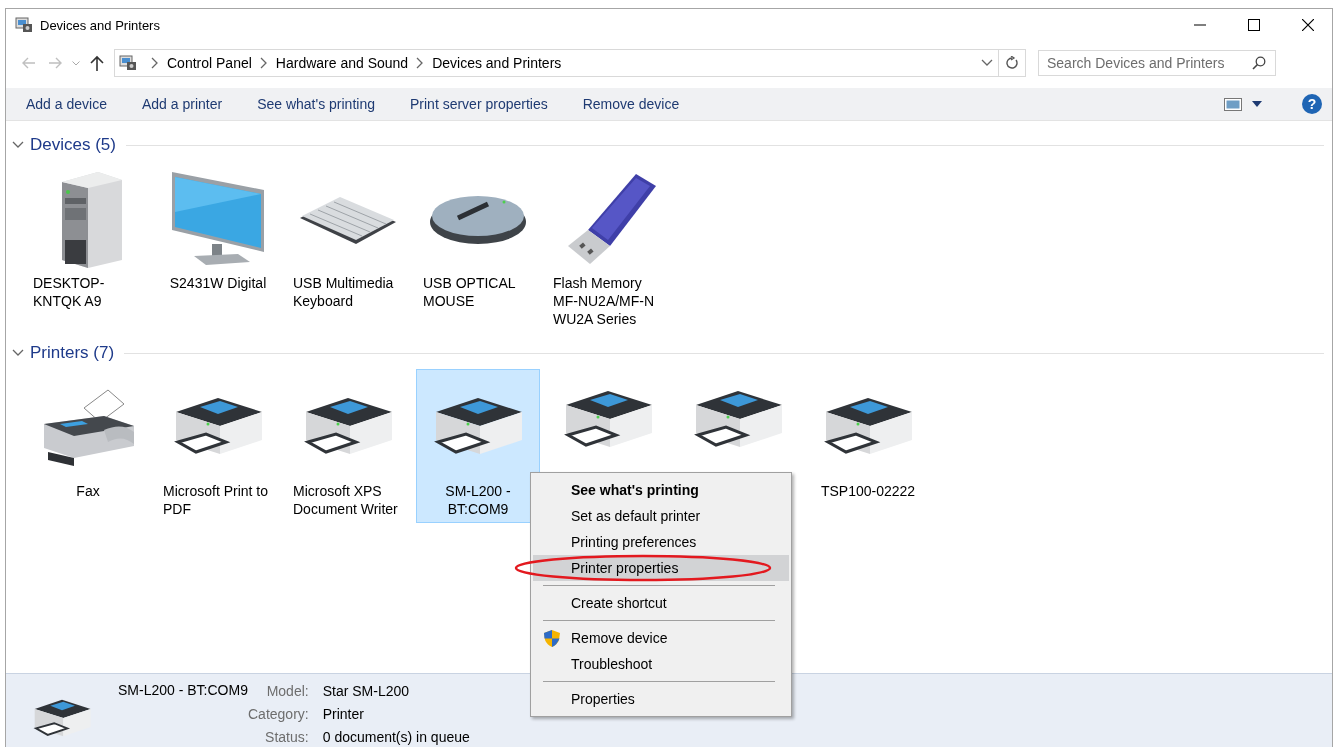 This screenshot has width=1337, height=747. I want to click on menu-item: Create shortcut, so click(661, 603).